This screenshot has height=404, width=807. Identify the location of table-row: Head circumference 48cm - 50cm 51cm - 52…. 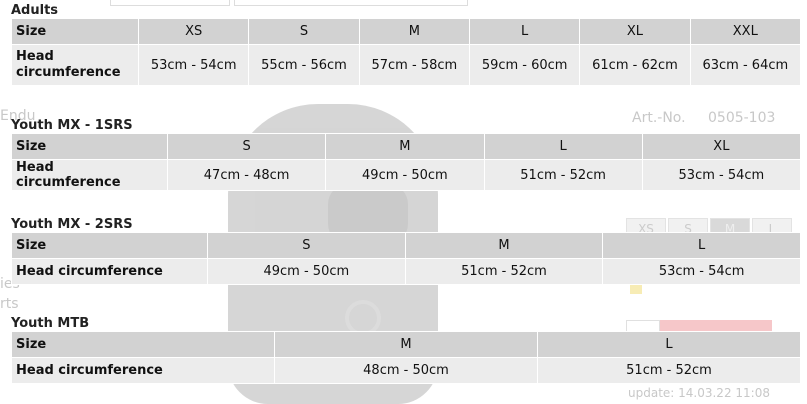
(406, 370).